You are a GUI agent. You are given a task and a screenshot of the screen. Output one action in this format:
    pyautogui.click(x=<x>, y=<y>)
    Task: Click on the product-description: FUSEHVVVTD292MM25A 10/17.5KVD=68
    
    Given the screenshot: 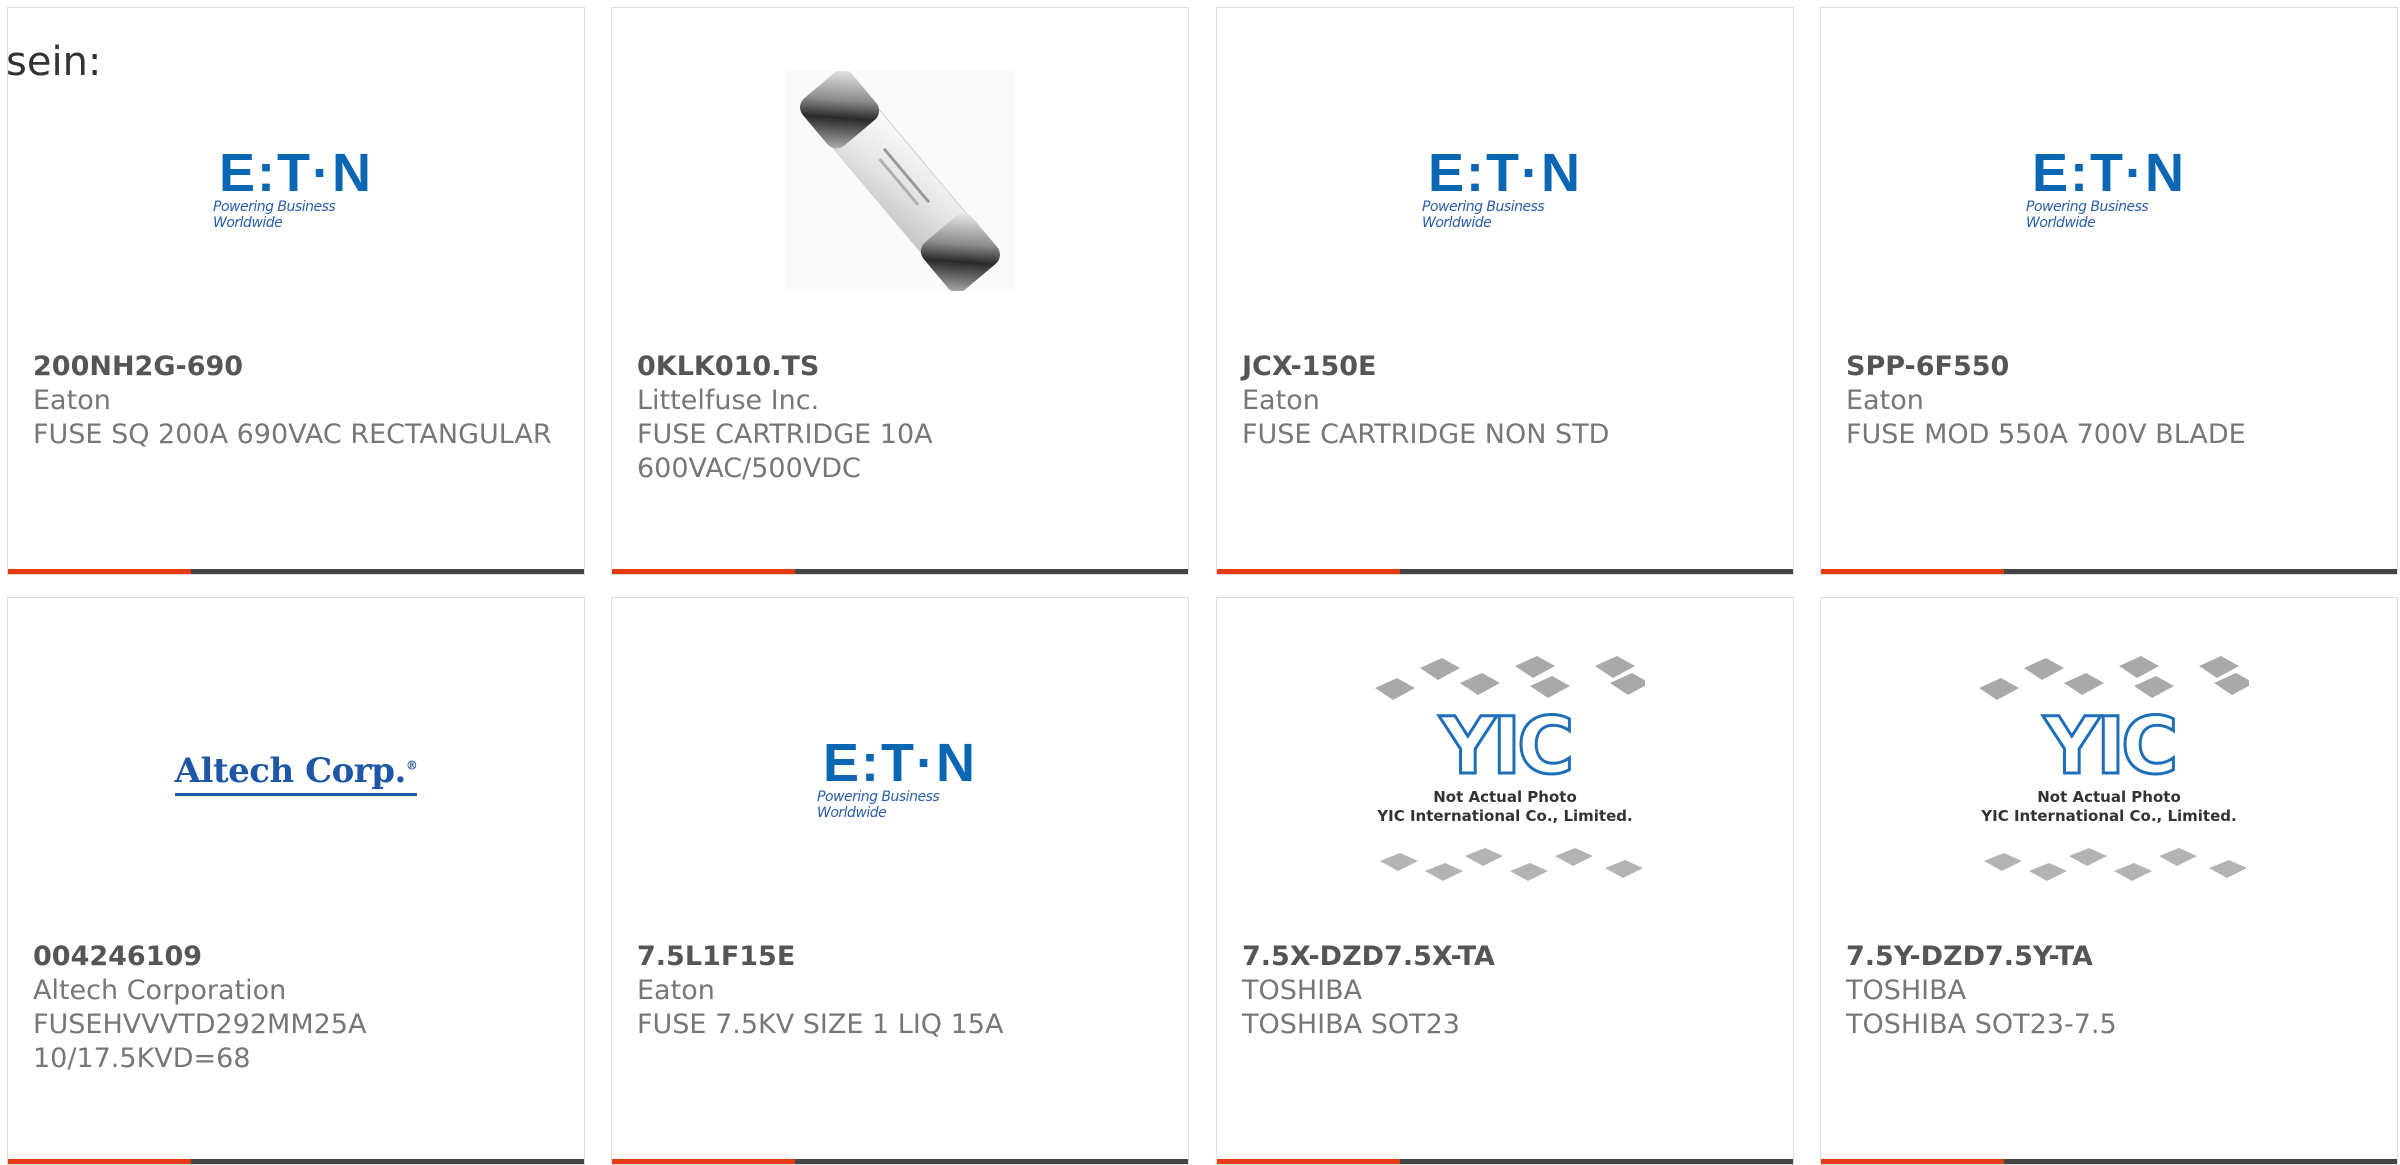 What is the action you would take?
    pyautogui.click(x=200, y=1041)
    